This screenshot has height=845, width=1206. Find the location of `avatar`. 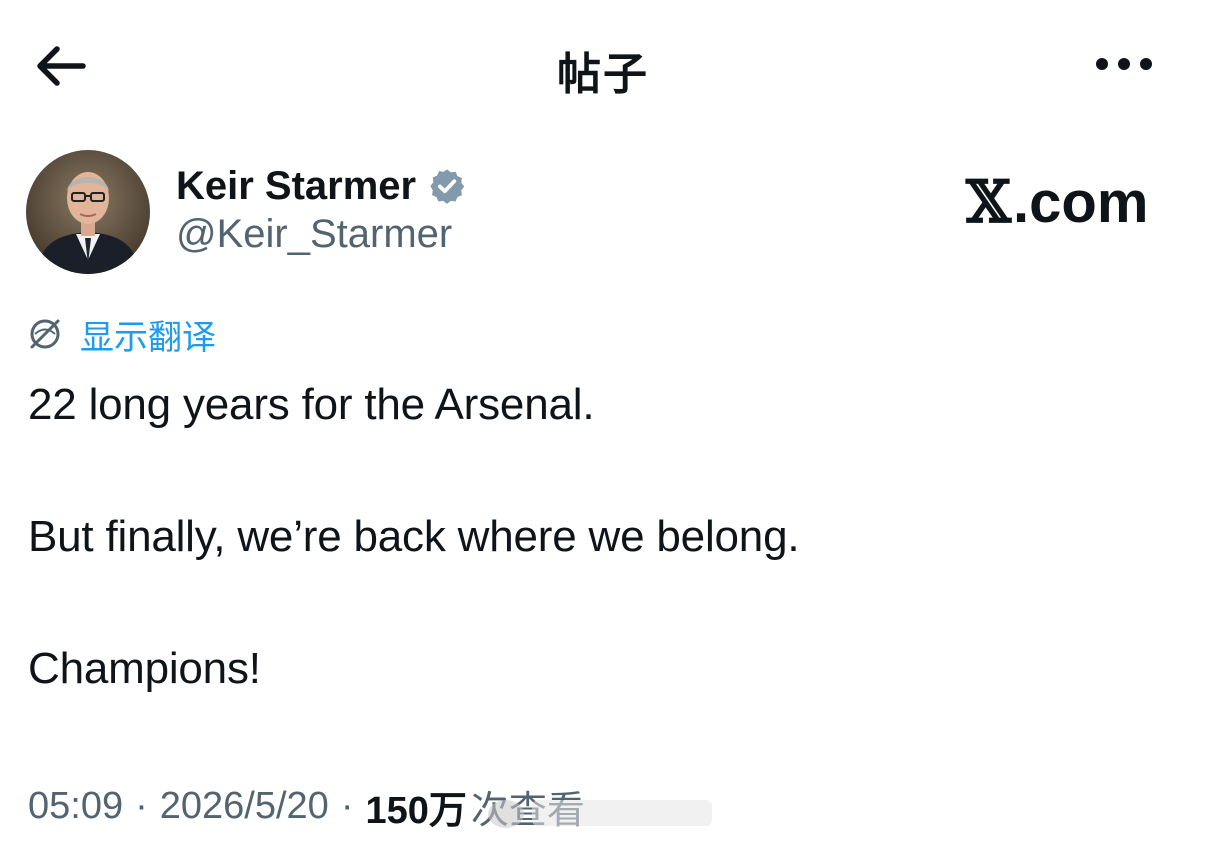

avatar is located at coordinates (88, 212).